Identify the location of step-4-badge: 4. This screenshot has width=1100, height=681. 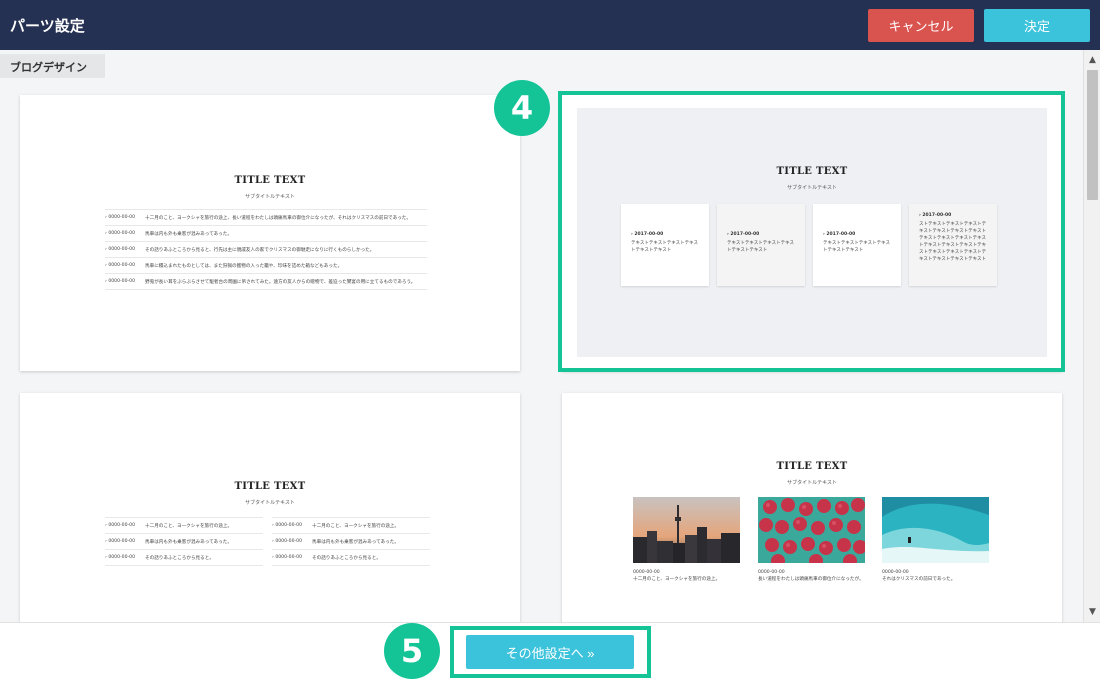
(522, 108).